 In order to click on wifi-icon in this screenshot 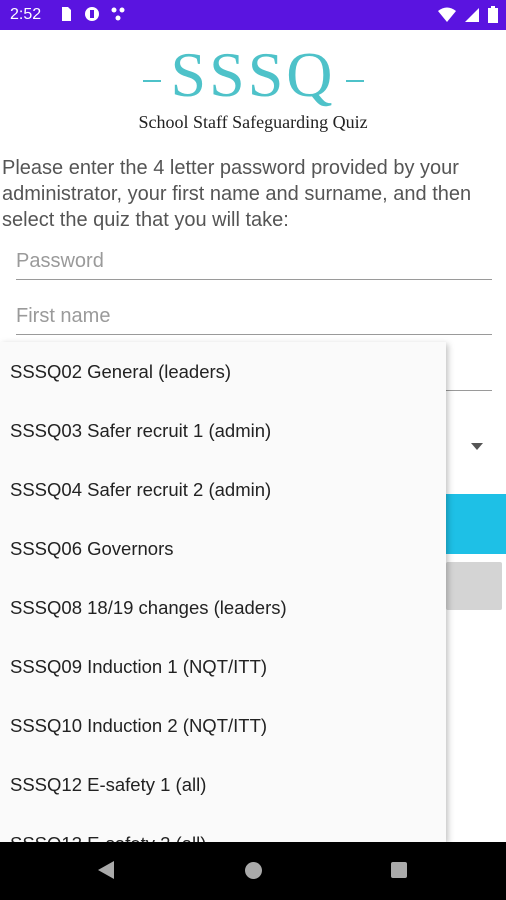, I will do `click(447, 14)`.